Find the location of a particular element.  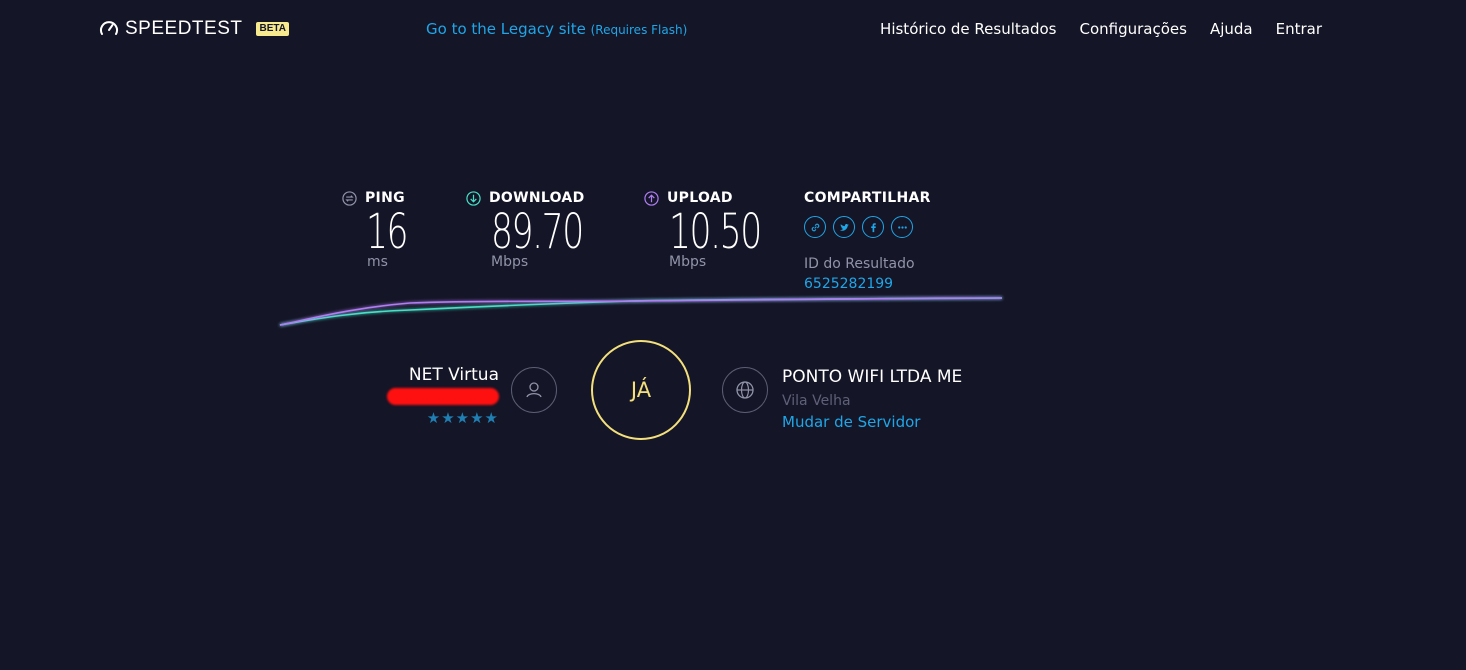

upload-icon is located at coordinates (651, 198).